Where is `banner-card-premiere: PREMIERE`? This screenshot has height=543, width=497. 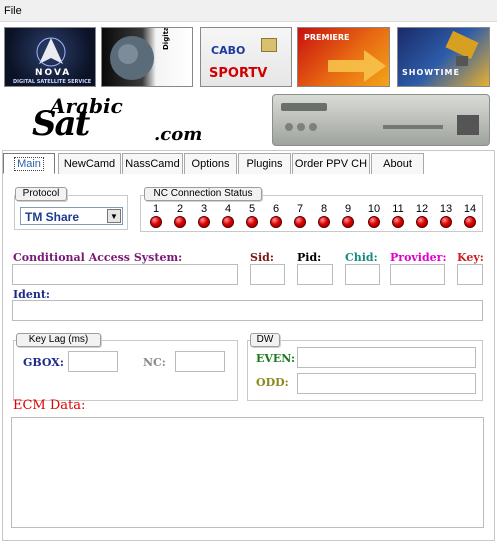 banner-card-premiere: PREMIERE is located at coordinates (343, 57).